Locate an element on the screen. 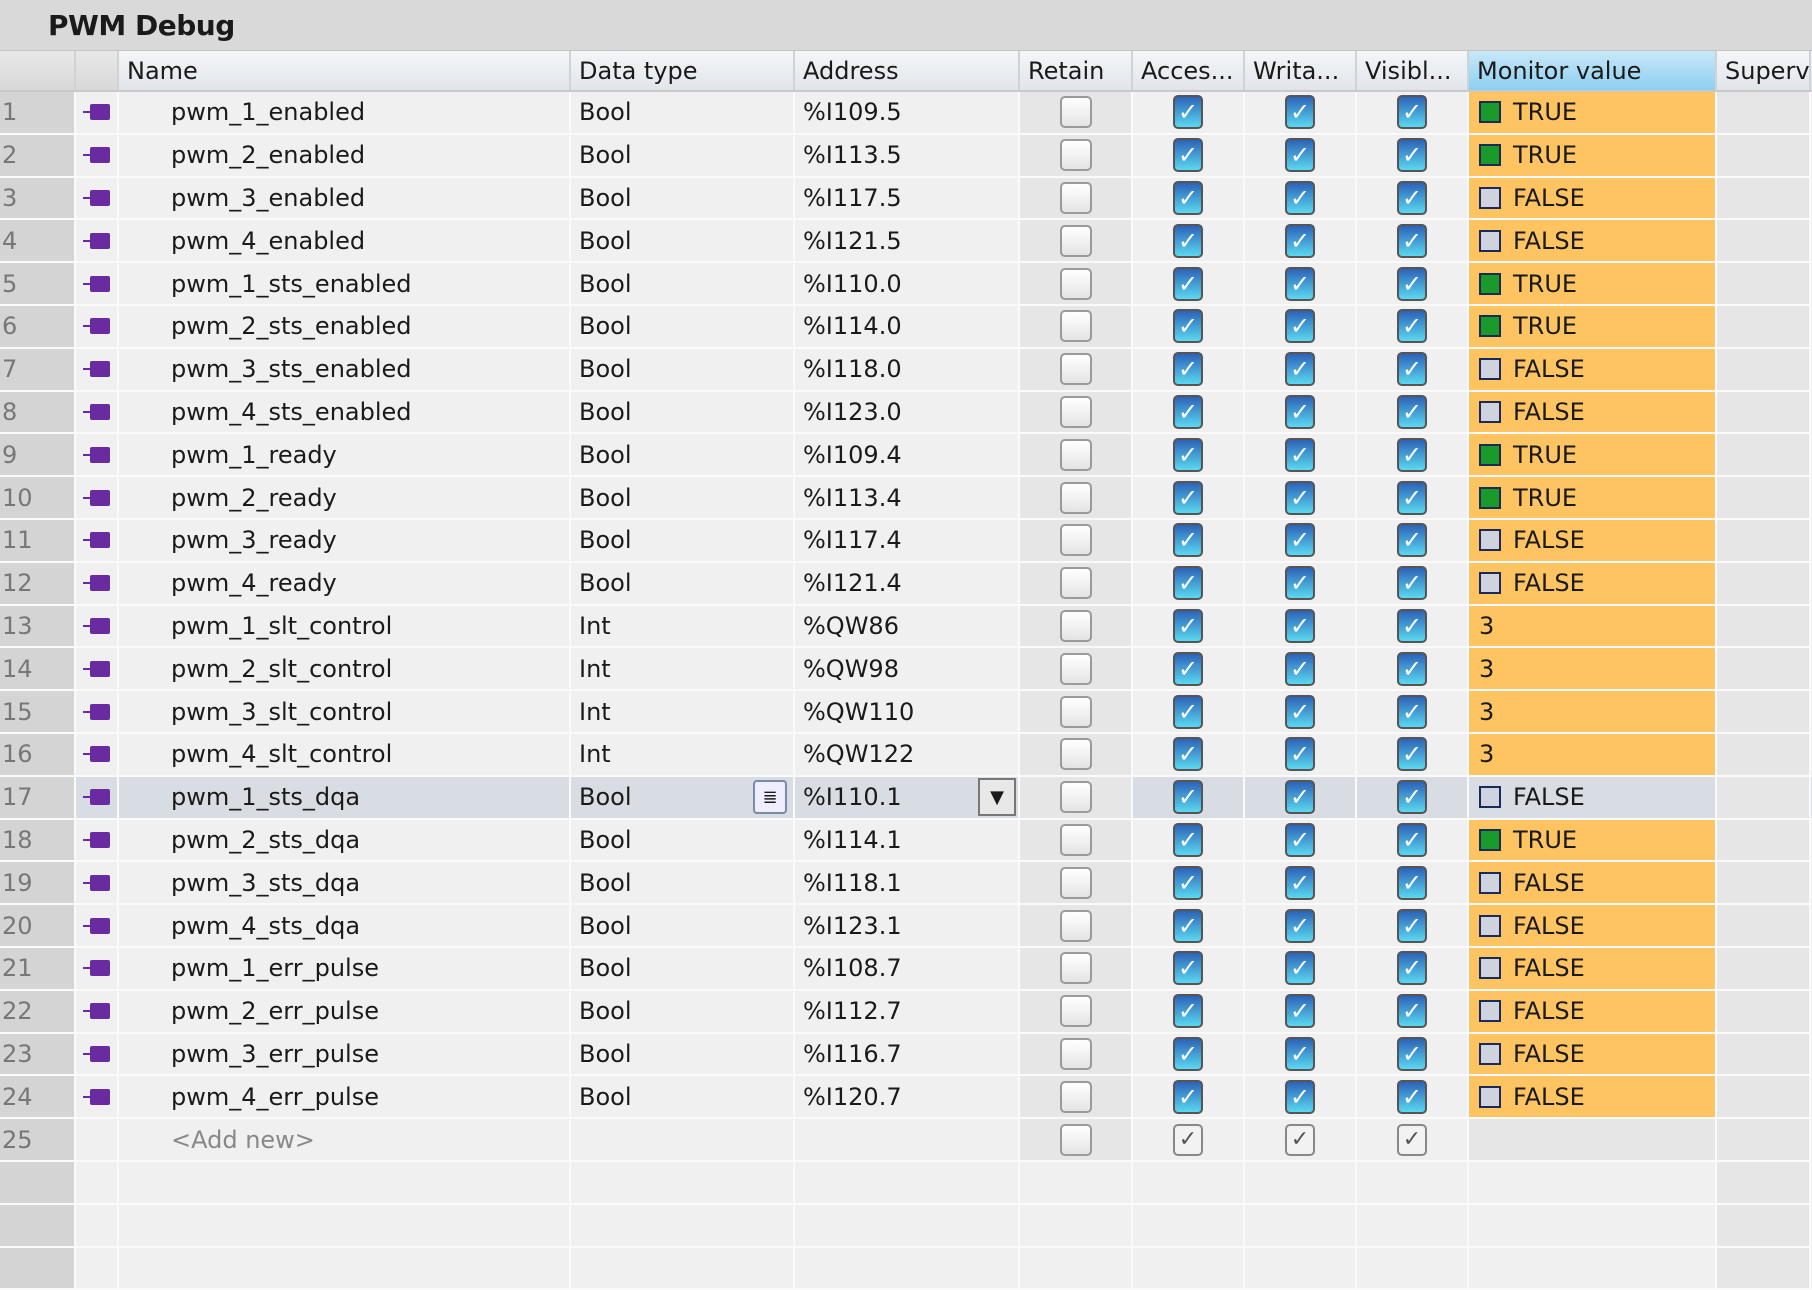 Image resolution: width=1812 pixels, height=1290 pixels. tag-address: %I117.5 is located at coordinates (907, 198).